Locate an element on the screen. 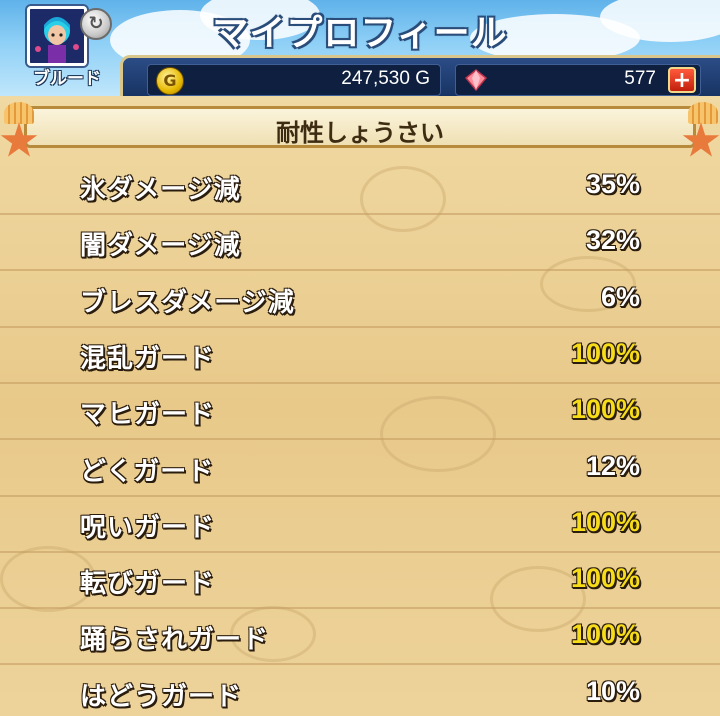  resistance-label: 踊らされガード is located at coordinates (175, 640).